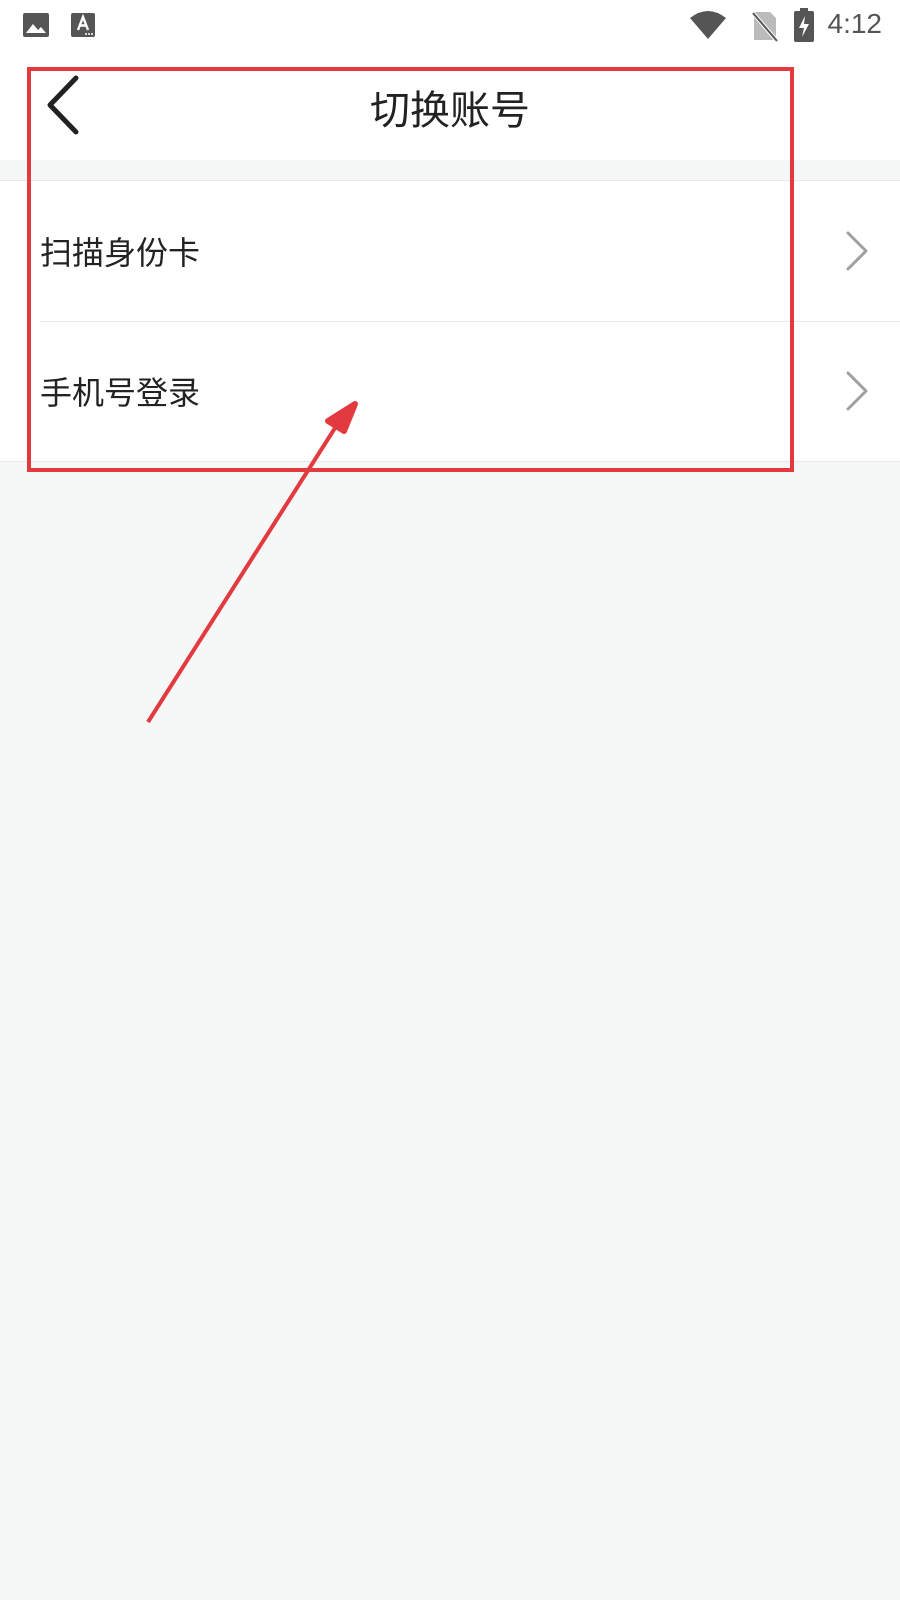  Describe the element at coordinates (36, 25) in the screenshot. I see `image-icon` at that location.